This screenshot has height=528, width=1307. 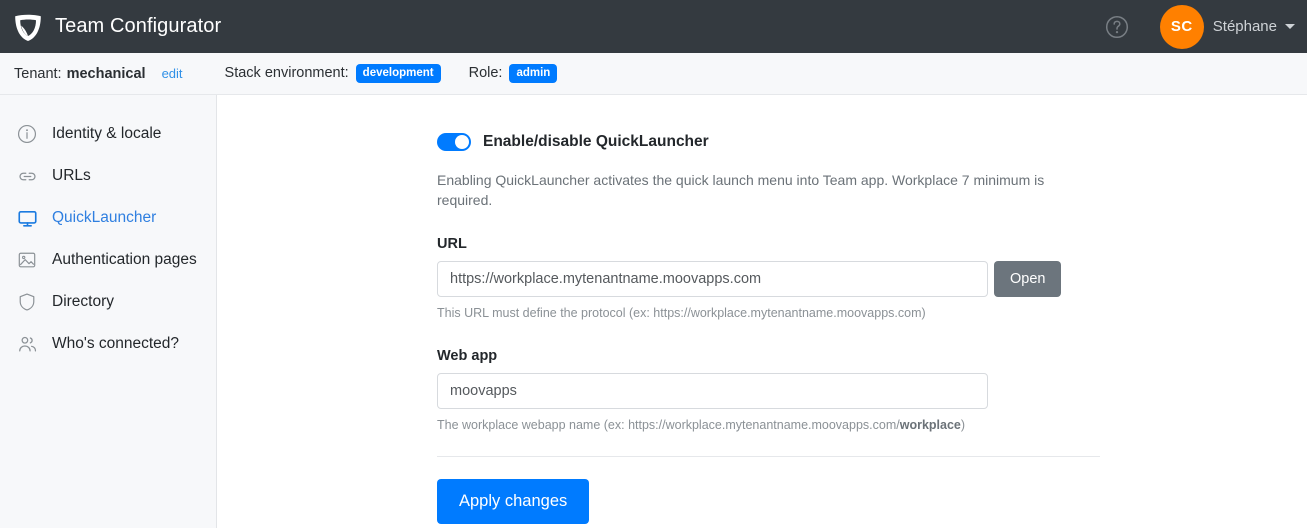 What do you see at coordinates (398, 73) in the screenshot?
I see `stack-environment-badge: development` at bounding box center [398, 73].